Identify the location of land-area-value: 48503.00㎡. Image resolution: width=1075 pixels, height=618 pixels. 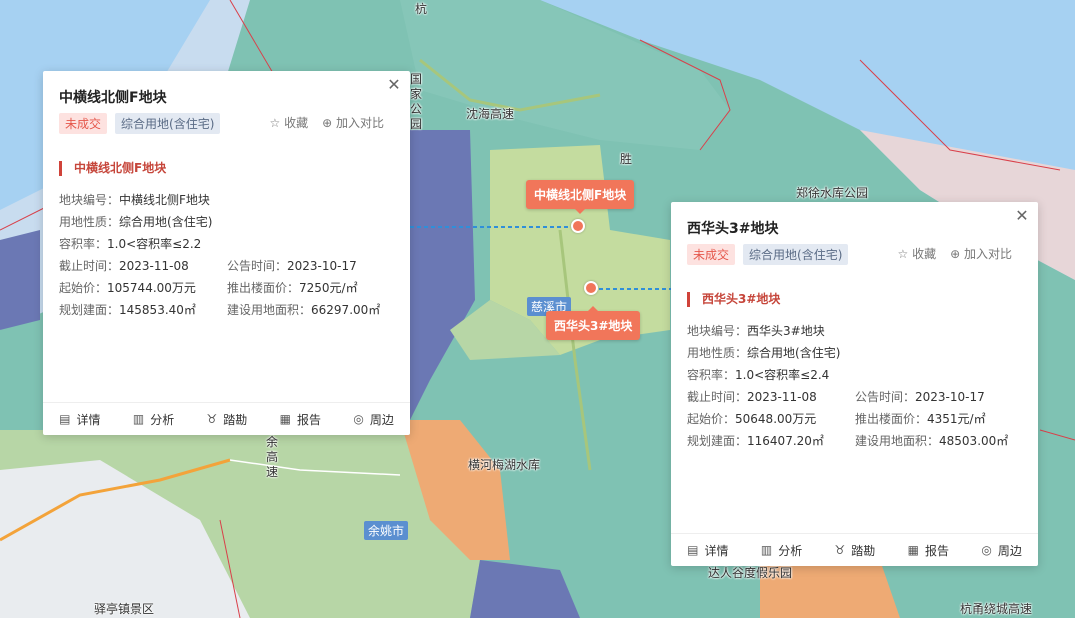
(974, 441).